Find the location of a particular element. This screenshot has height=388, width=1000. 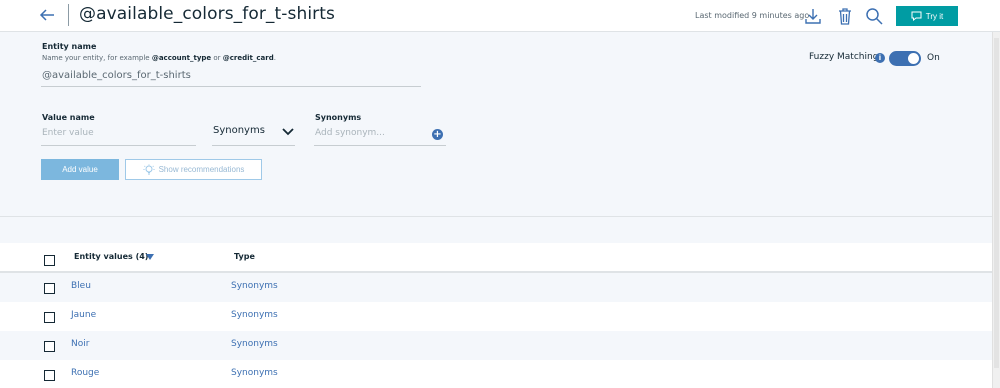

fuzzy-matching-label: Fuzzy Matching is located at coordinates (844, 57).